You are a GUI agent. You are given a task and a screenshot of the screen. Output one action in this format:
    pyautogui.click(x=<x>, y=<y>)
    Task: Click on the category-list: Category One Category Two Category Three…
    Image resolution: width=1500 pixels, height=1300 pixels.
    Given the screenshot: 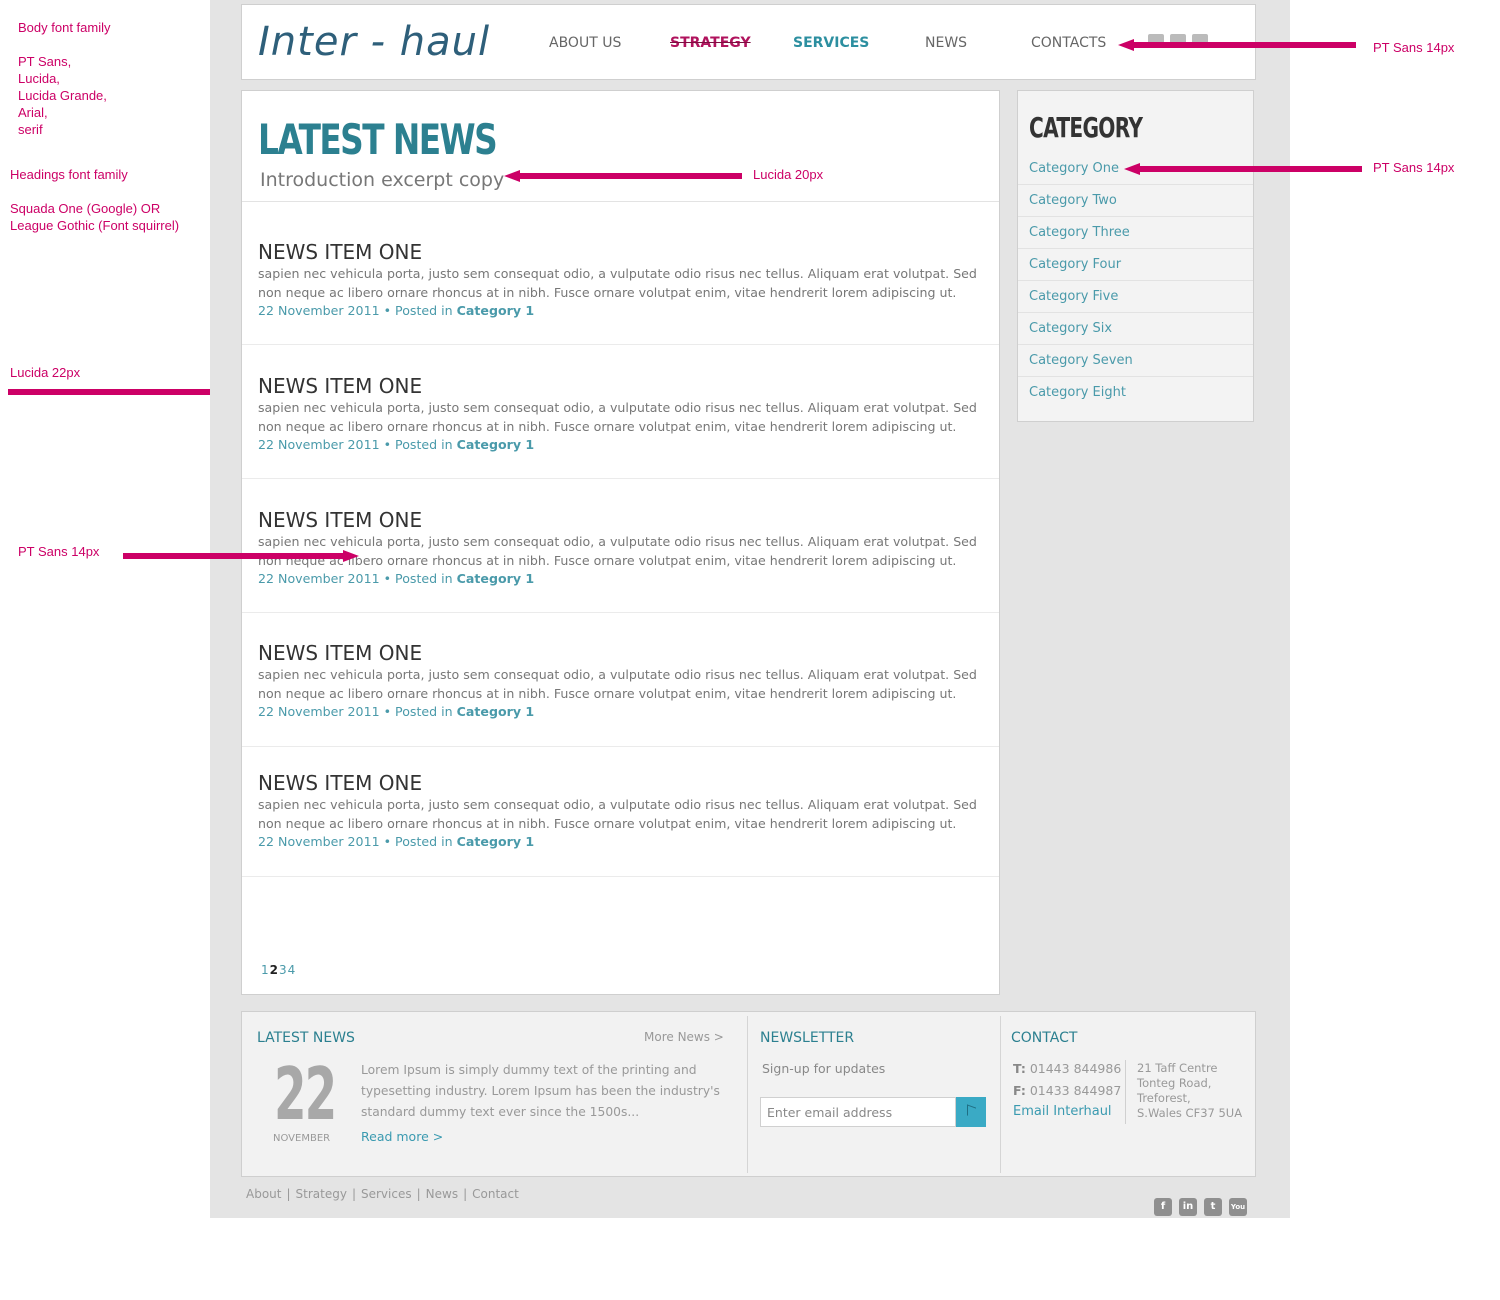 What is the action you would take?
    pyautogui.click(x=1135, y=281)
    